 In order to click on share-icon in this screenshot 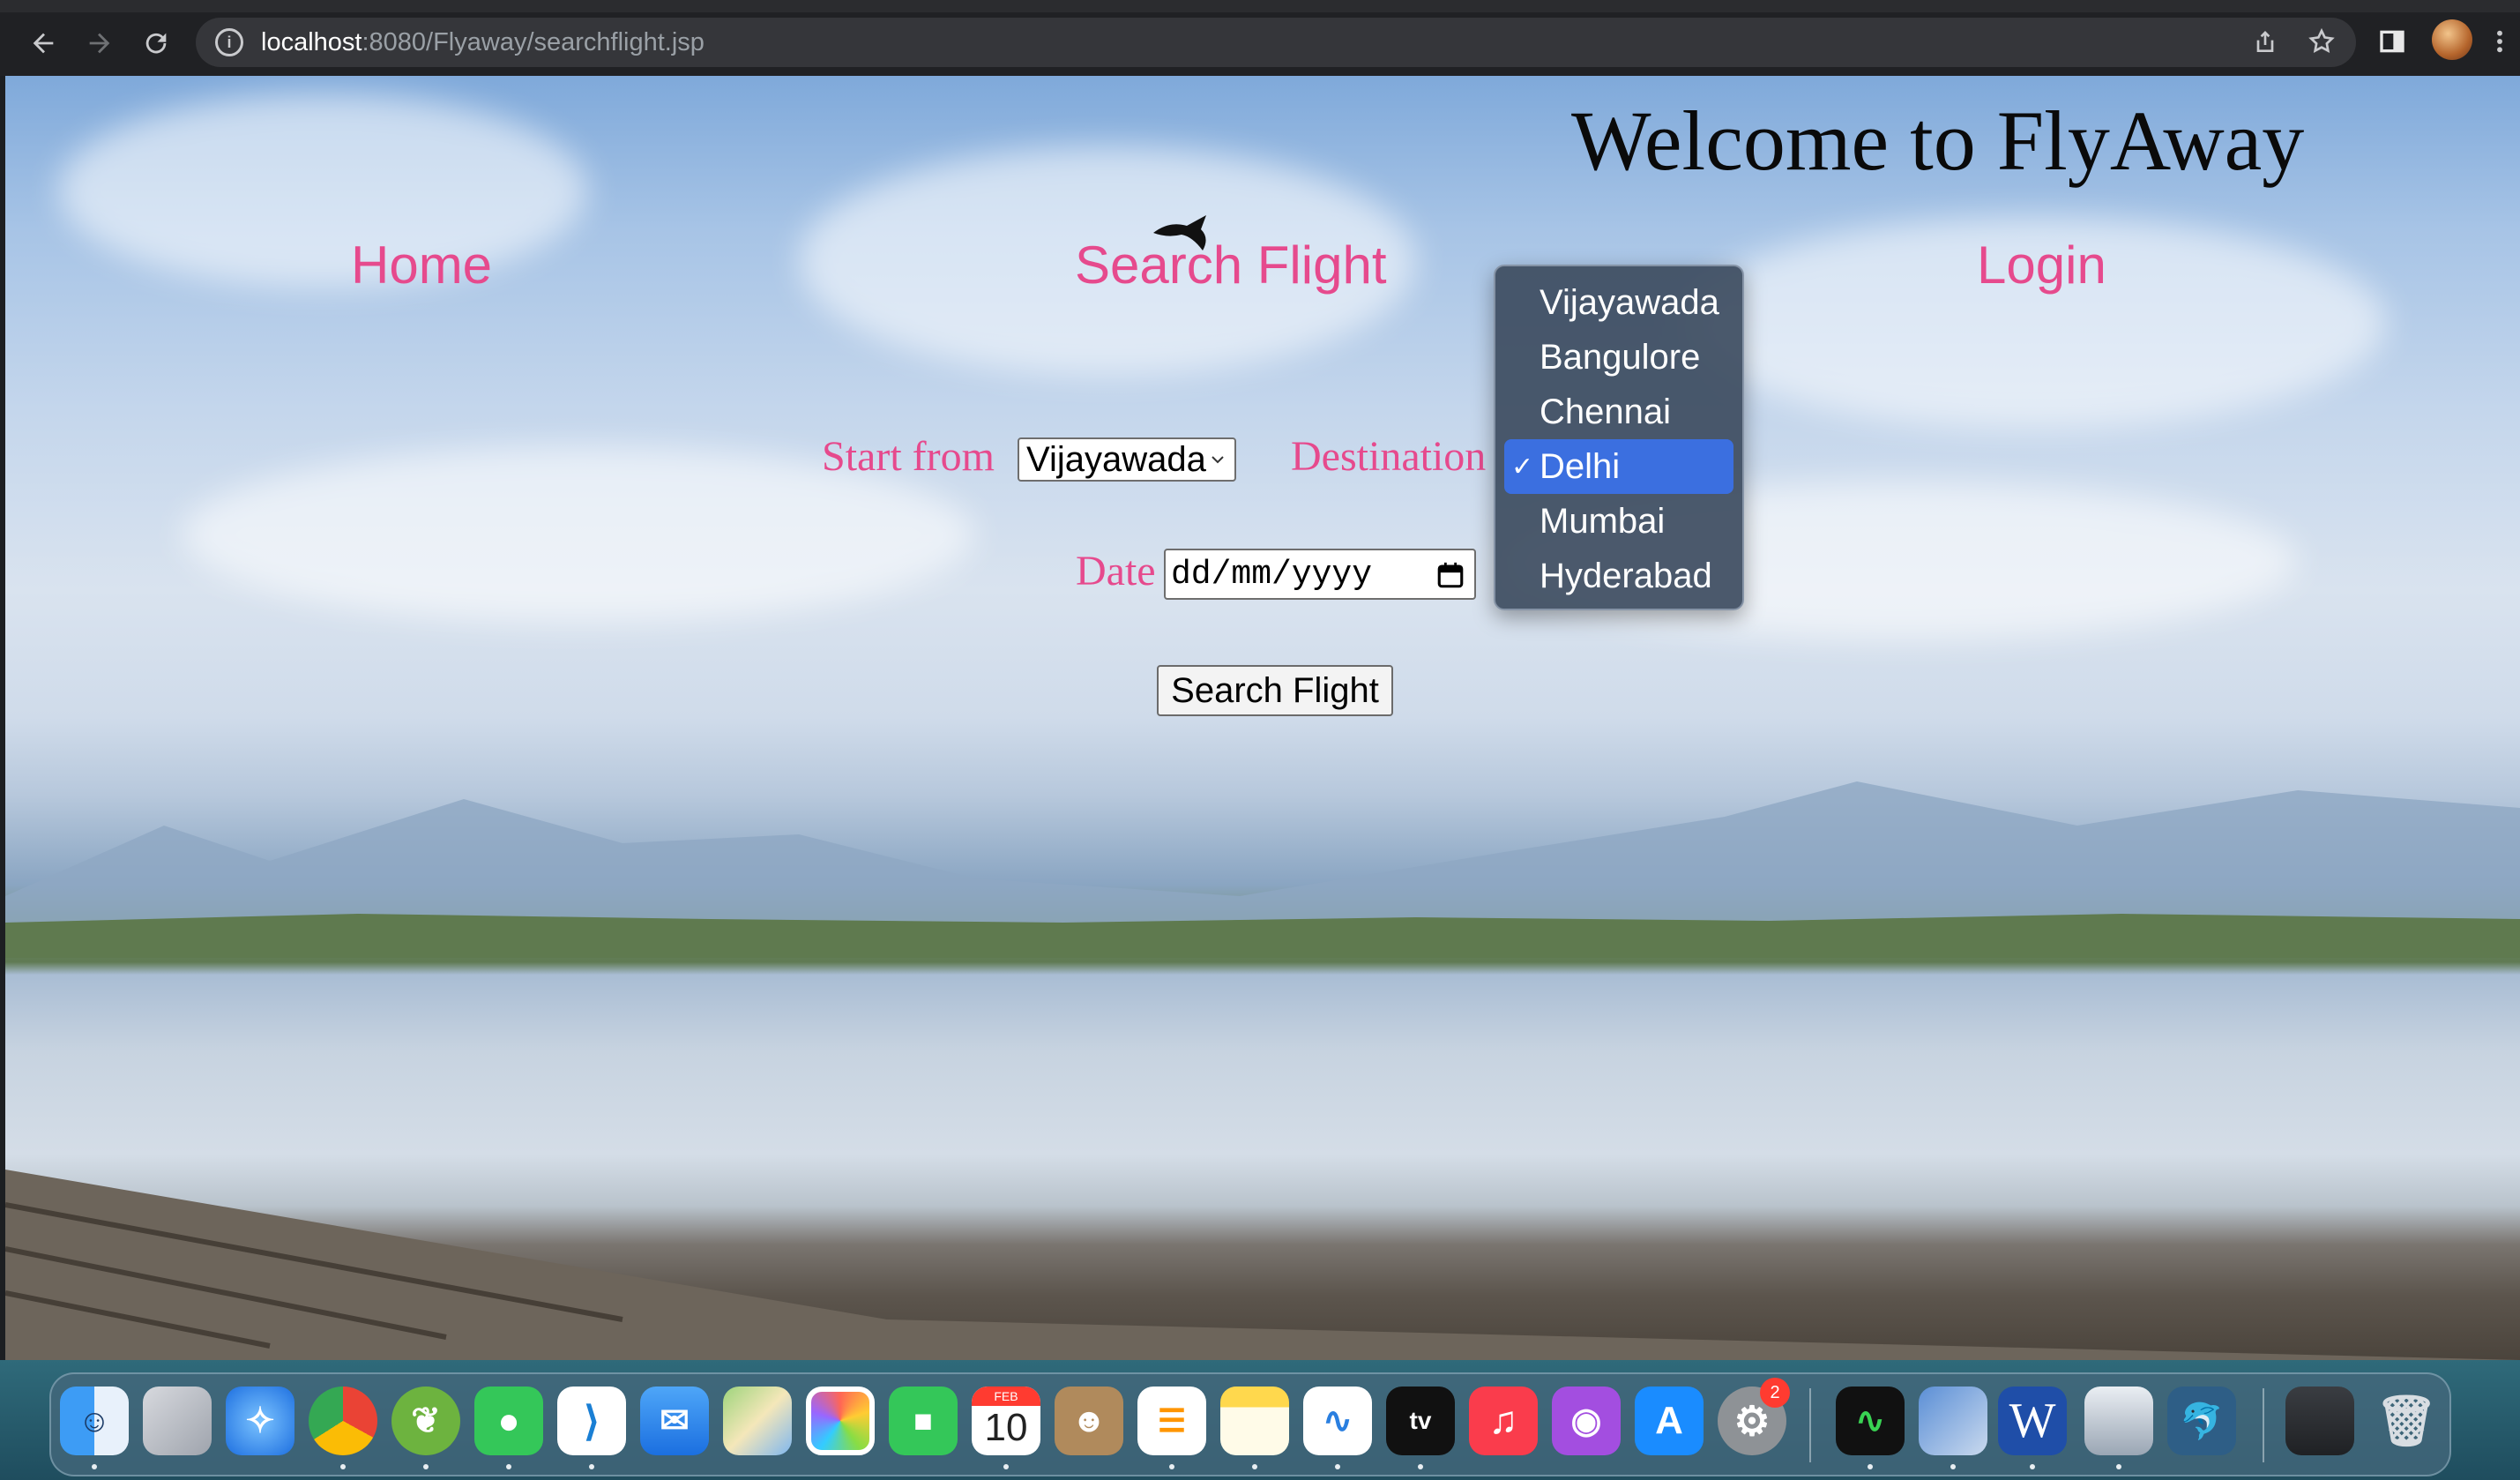, I will do `click(2265, 41)`.